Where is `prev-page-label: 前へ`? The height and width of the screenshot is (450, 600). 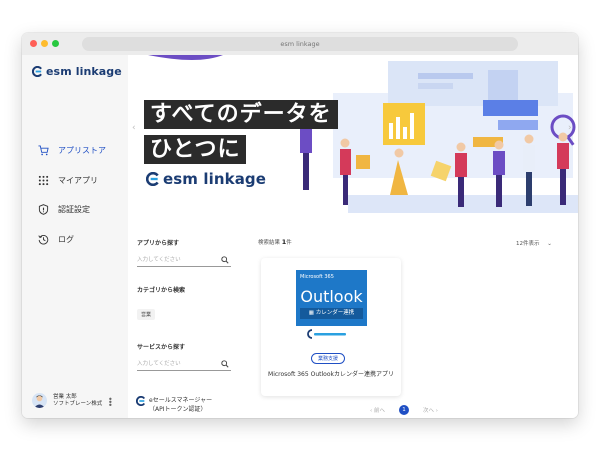
prev-page-label: 前へ is located at coordinates (379, 411).